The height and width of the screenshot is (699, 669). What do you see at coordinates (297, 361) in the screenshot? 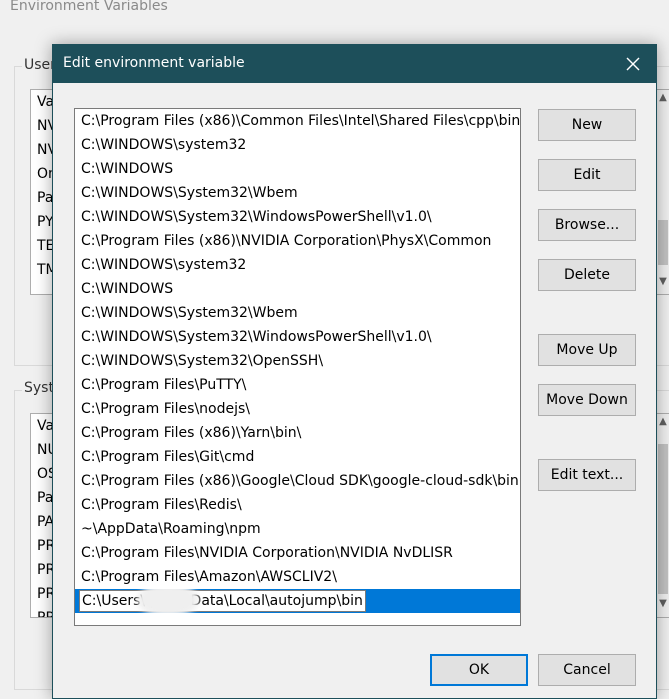
I see `path-row: C:\WINDOWS\System32\OpenSSH\` at bounding box center [297, 361].